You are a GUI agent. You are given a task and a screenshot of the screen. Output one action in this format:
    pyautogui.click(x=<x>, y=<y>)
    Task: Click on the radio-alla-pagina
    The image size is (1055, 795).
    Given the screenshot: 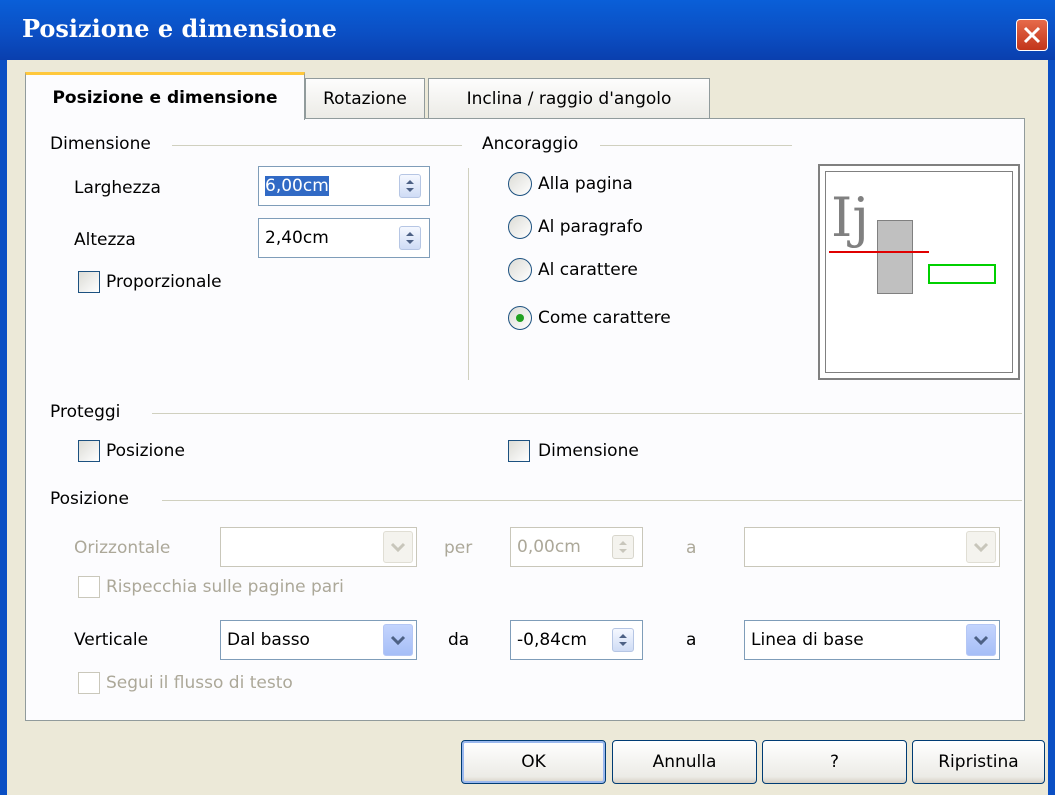 What is the action you would take?
    pyautogui.click(x=520, y=184)
    